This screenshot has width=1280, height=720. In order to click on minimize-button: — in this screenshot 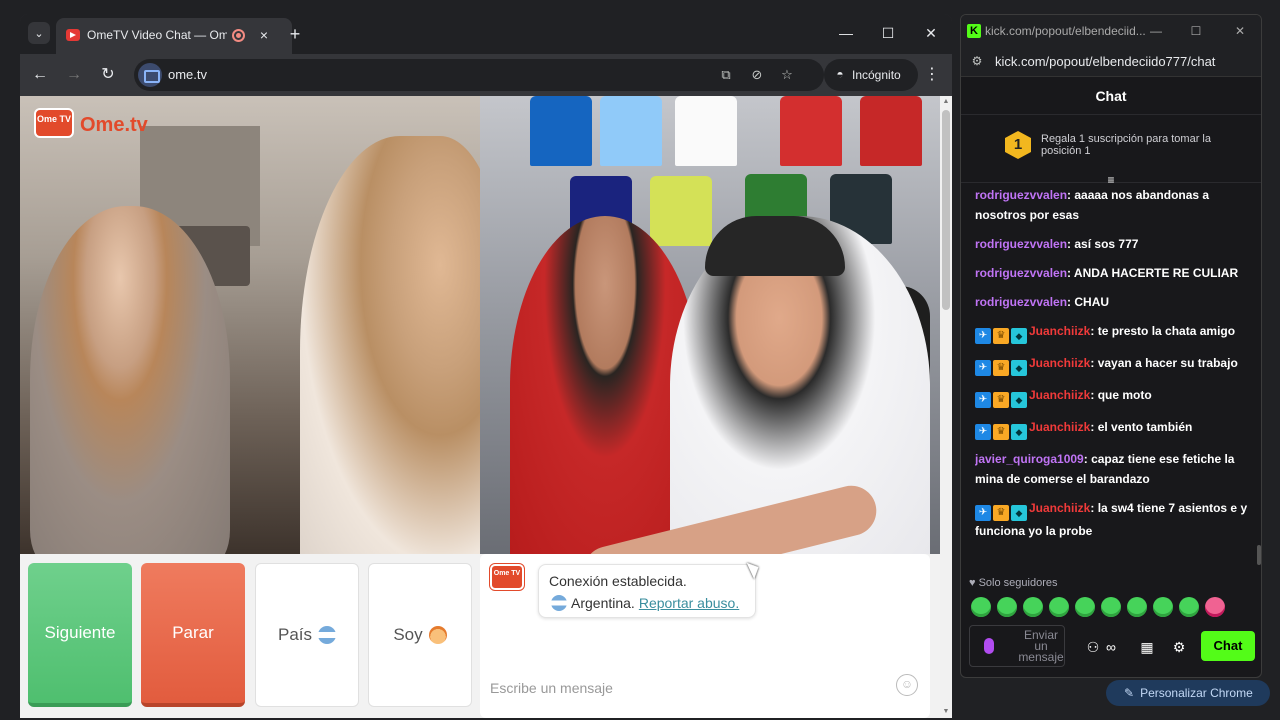, I will do `click(846, 33)`.